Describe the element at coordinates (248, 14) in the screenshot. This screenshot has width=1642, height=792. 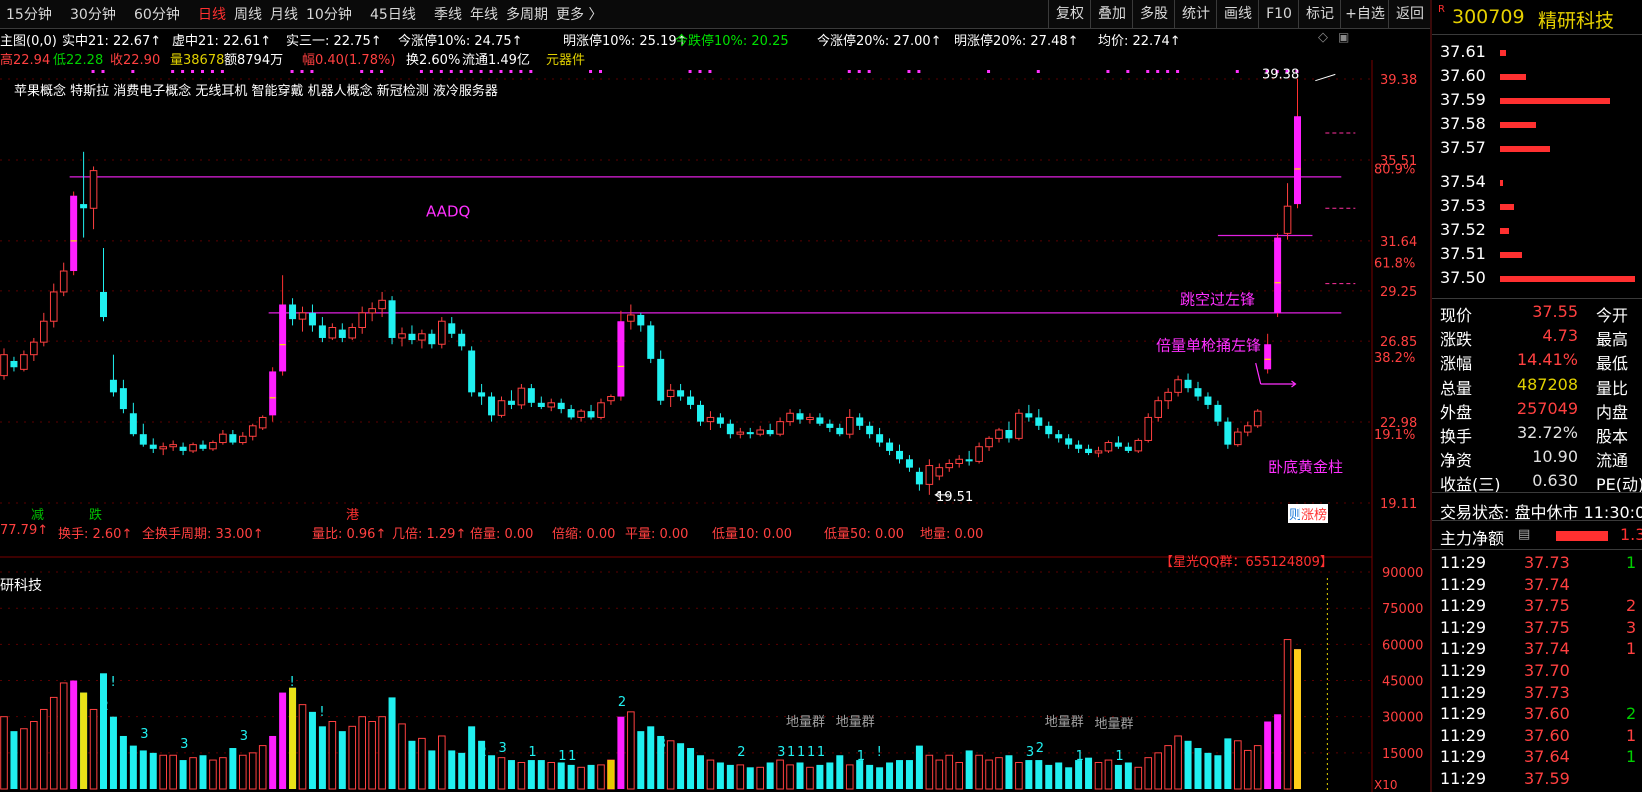
I see `period-tab-4: 周线` at that location.